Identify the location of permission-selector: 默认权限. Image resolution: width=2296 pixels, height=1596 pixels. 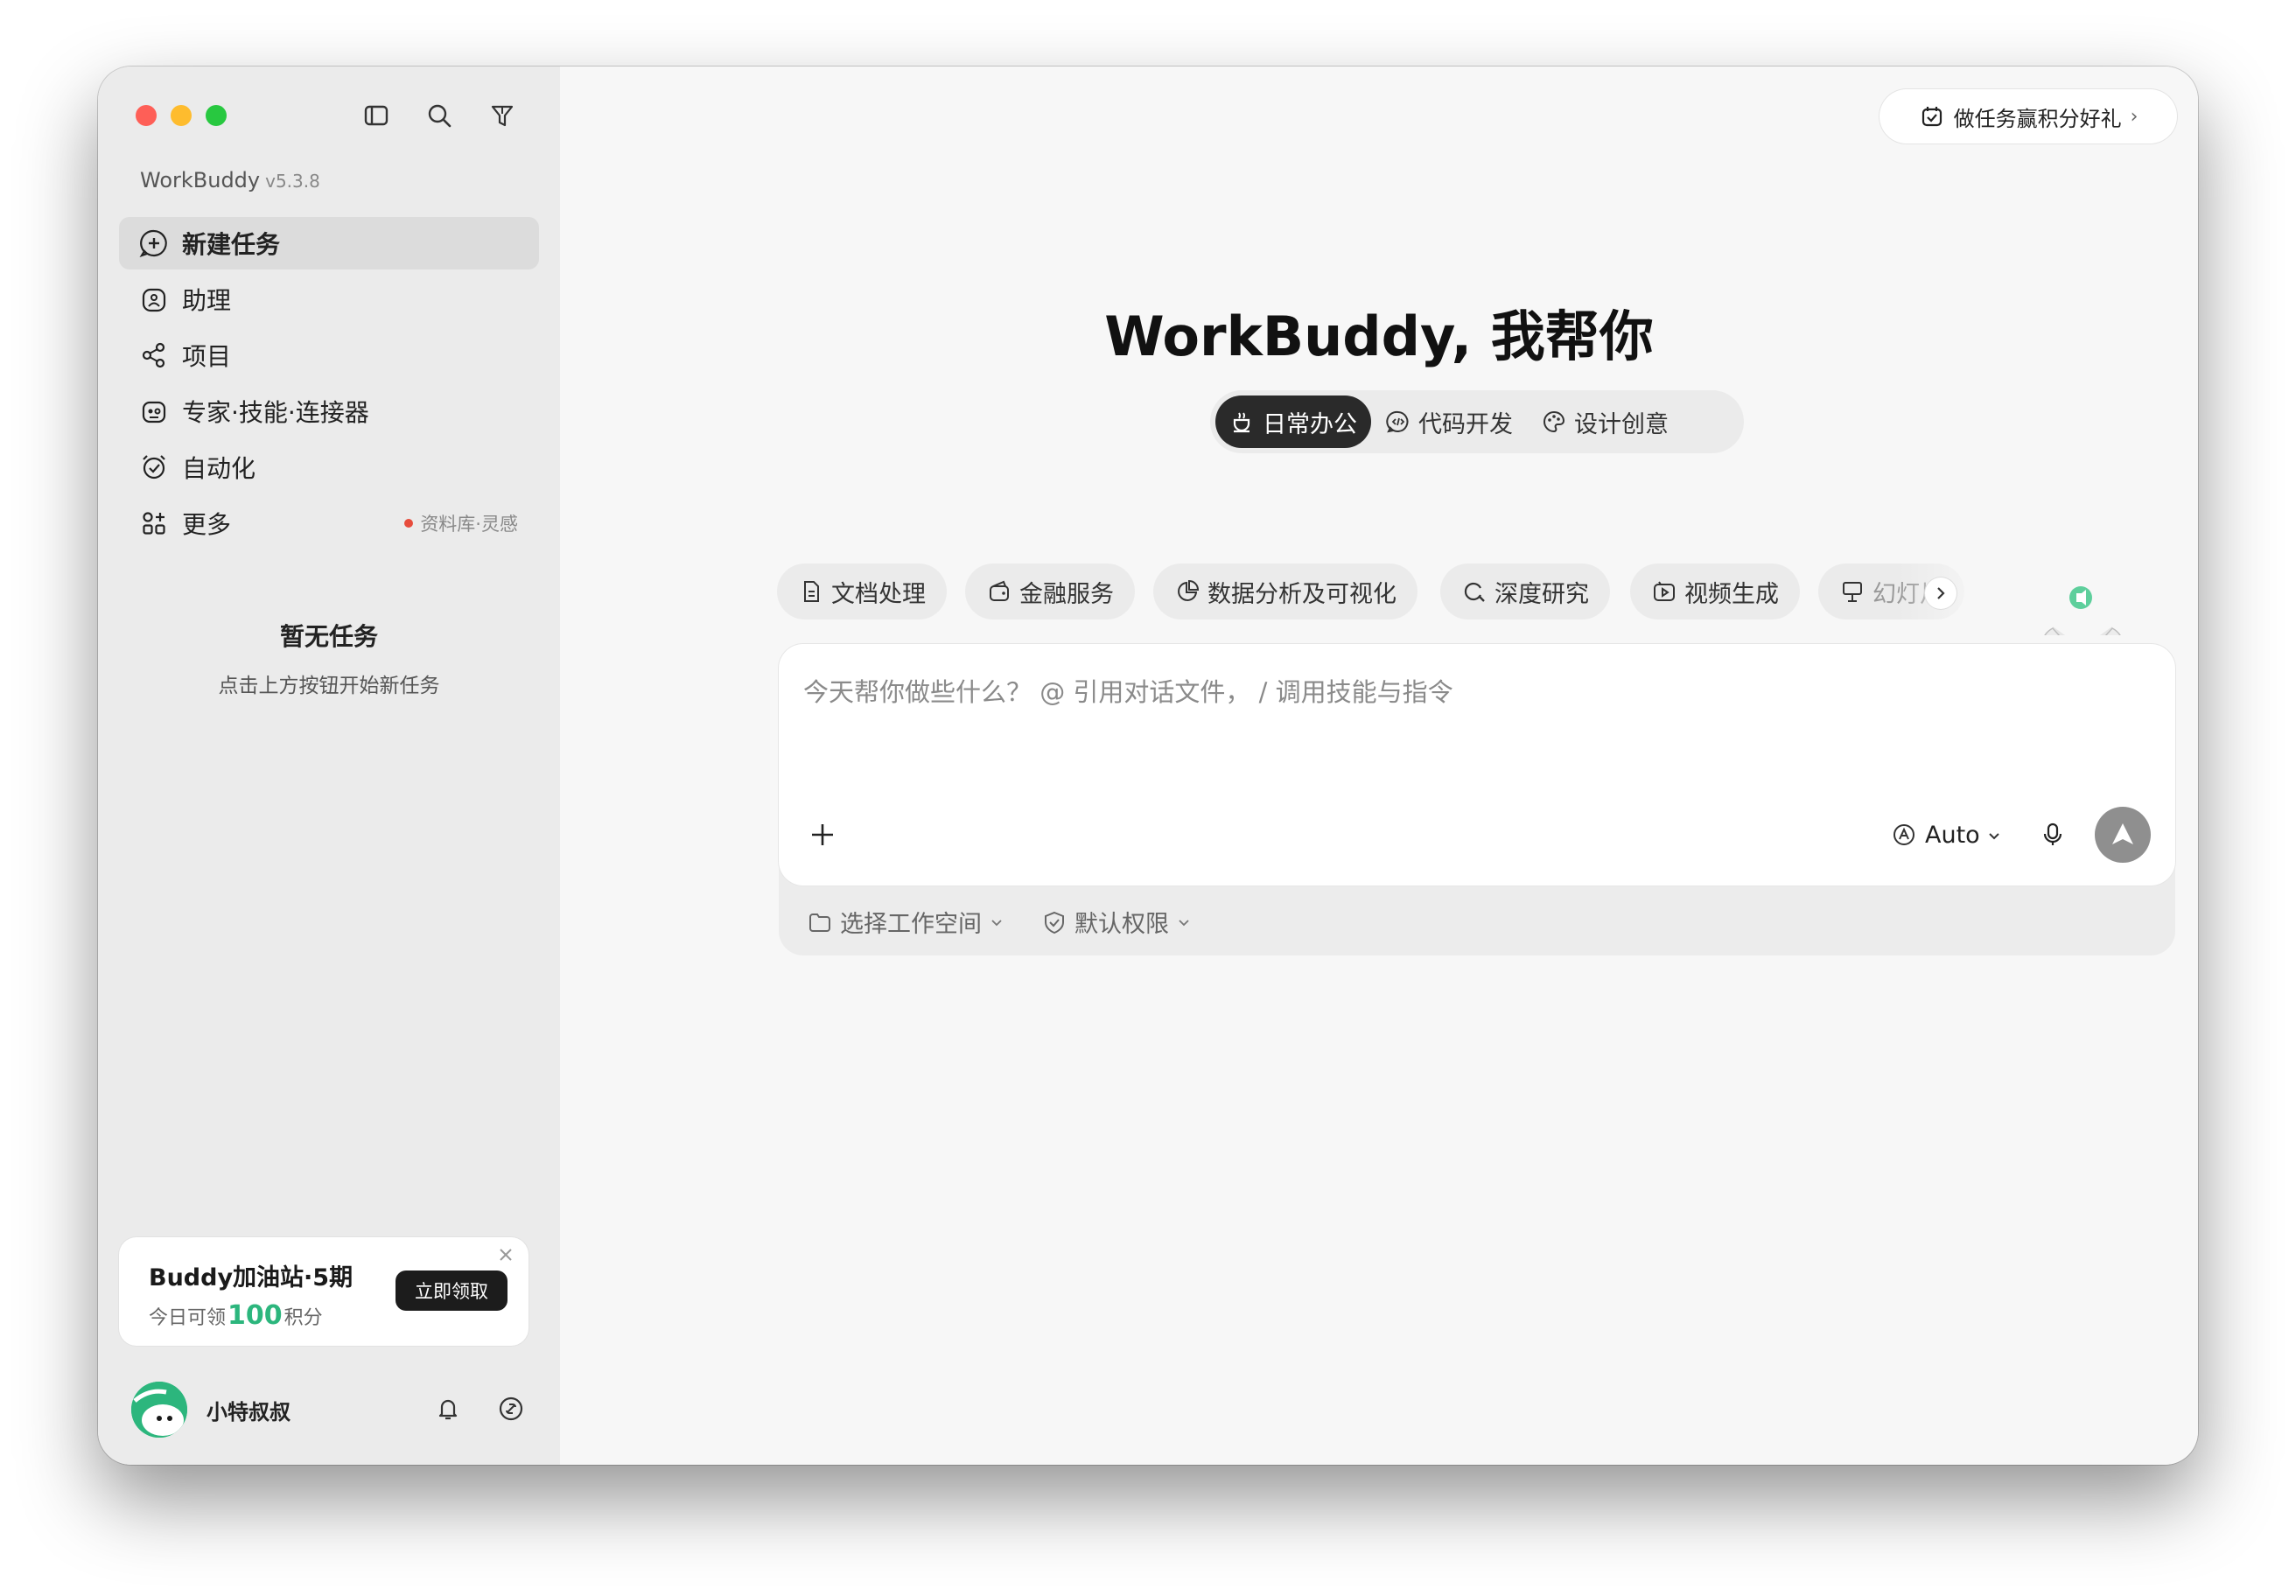
(1115, 922).